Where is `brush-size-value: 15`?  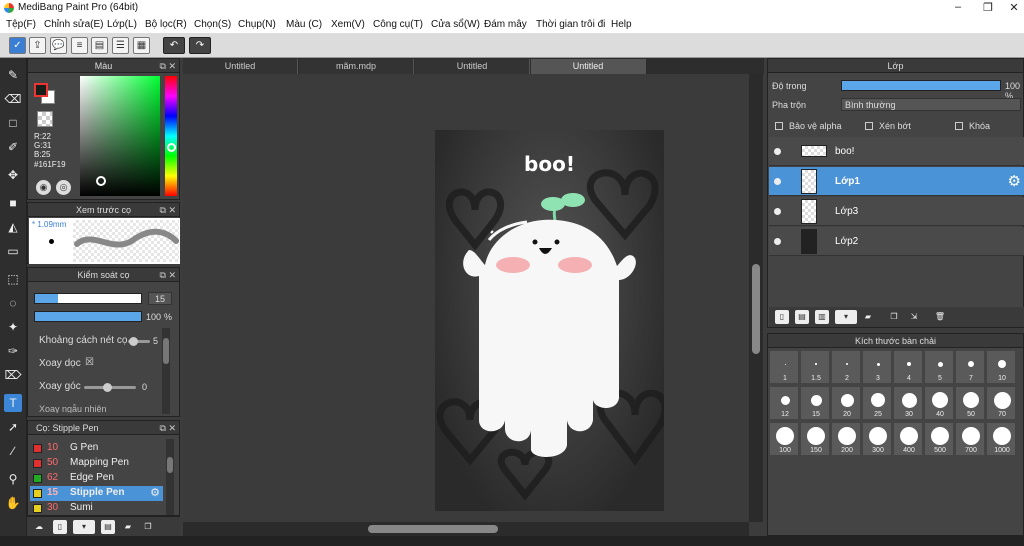 brush-size-value: 15 is located at coordinates (160, 298).